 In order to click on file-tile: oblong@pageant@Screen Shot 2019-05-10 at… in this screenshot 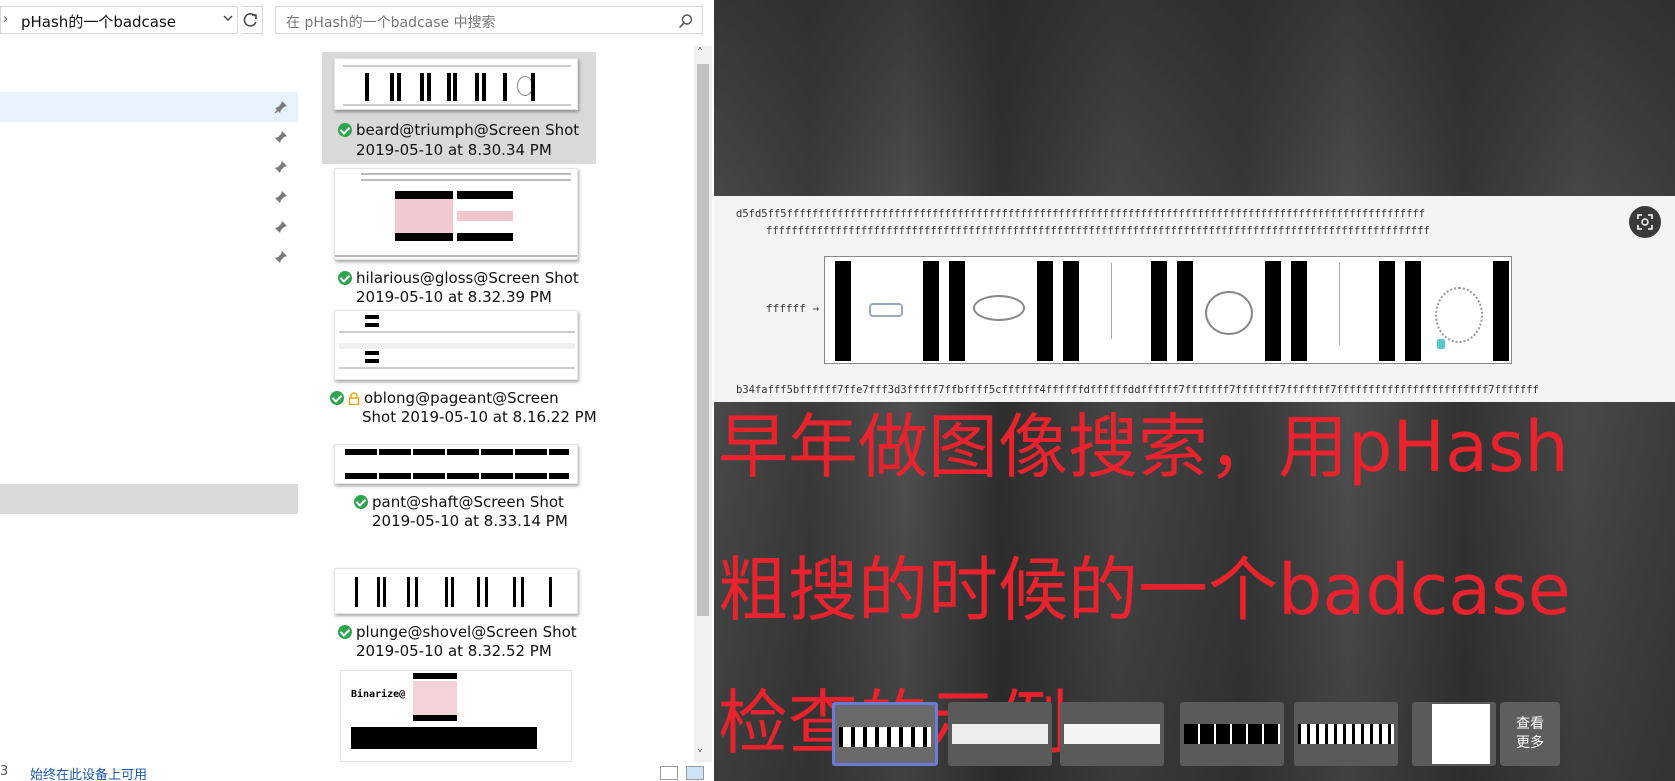, I will do `click(459, 370)`.